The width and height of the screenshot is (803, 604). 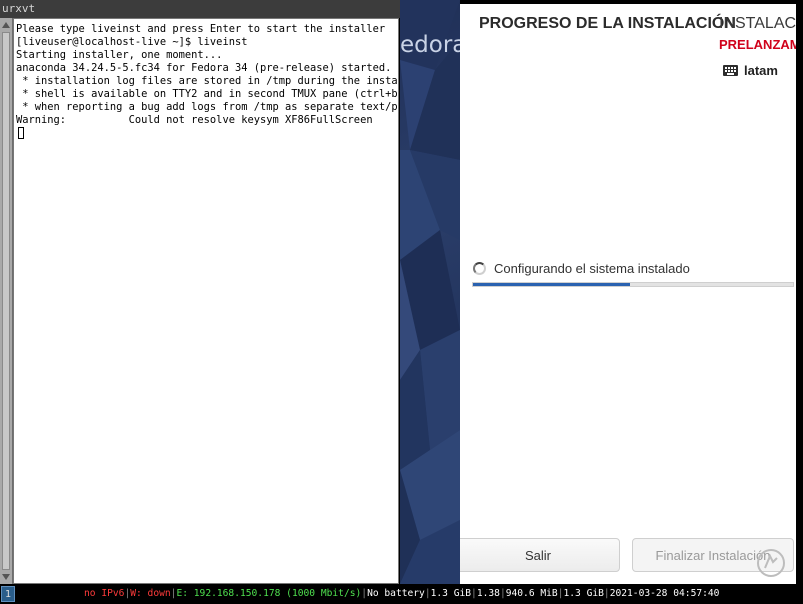 I want to click on workspace-indicator: 1, so click(x=8, y=594).